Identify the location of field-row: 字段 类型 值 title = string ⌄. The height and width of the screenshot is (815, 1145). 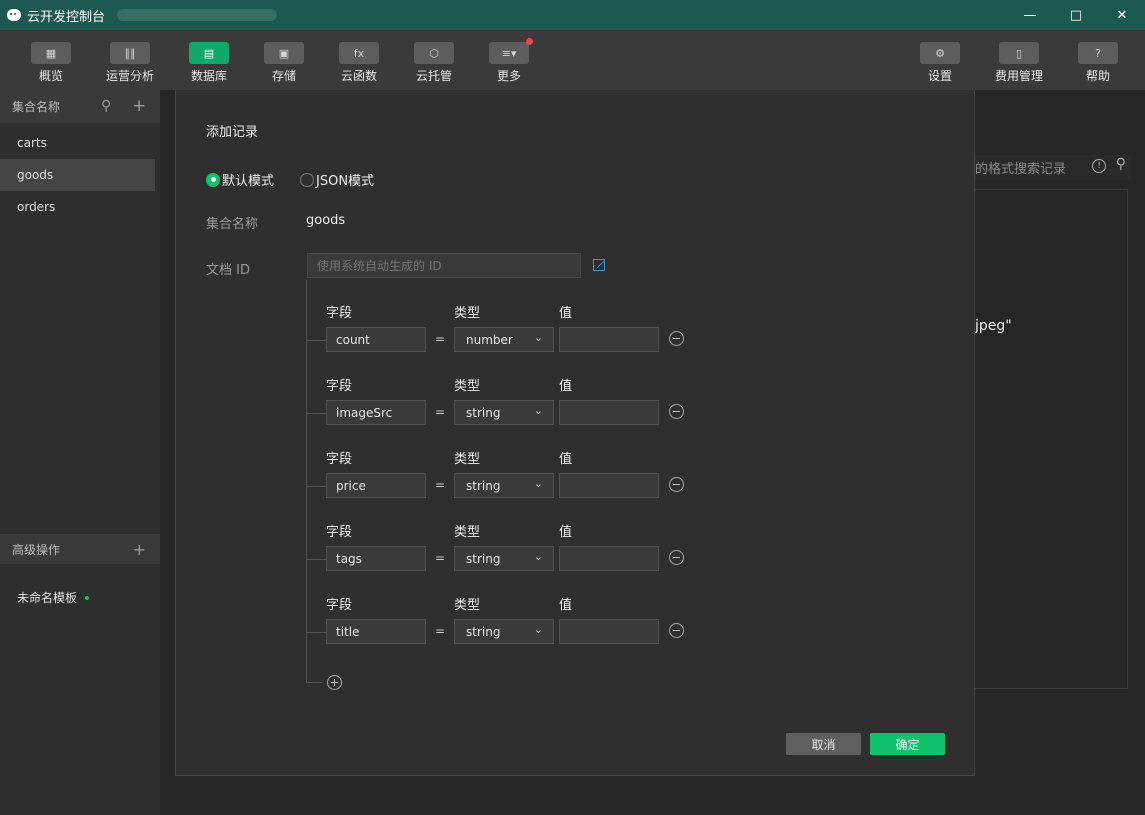
(501, 624).